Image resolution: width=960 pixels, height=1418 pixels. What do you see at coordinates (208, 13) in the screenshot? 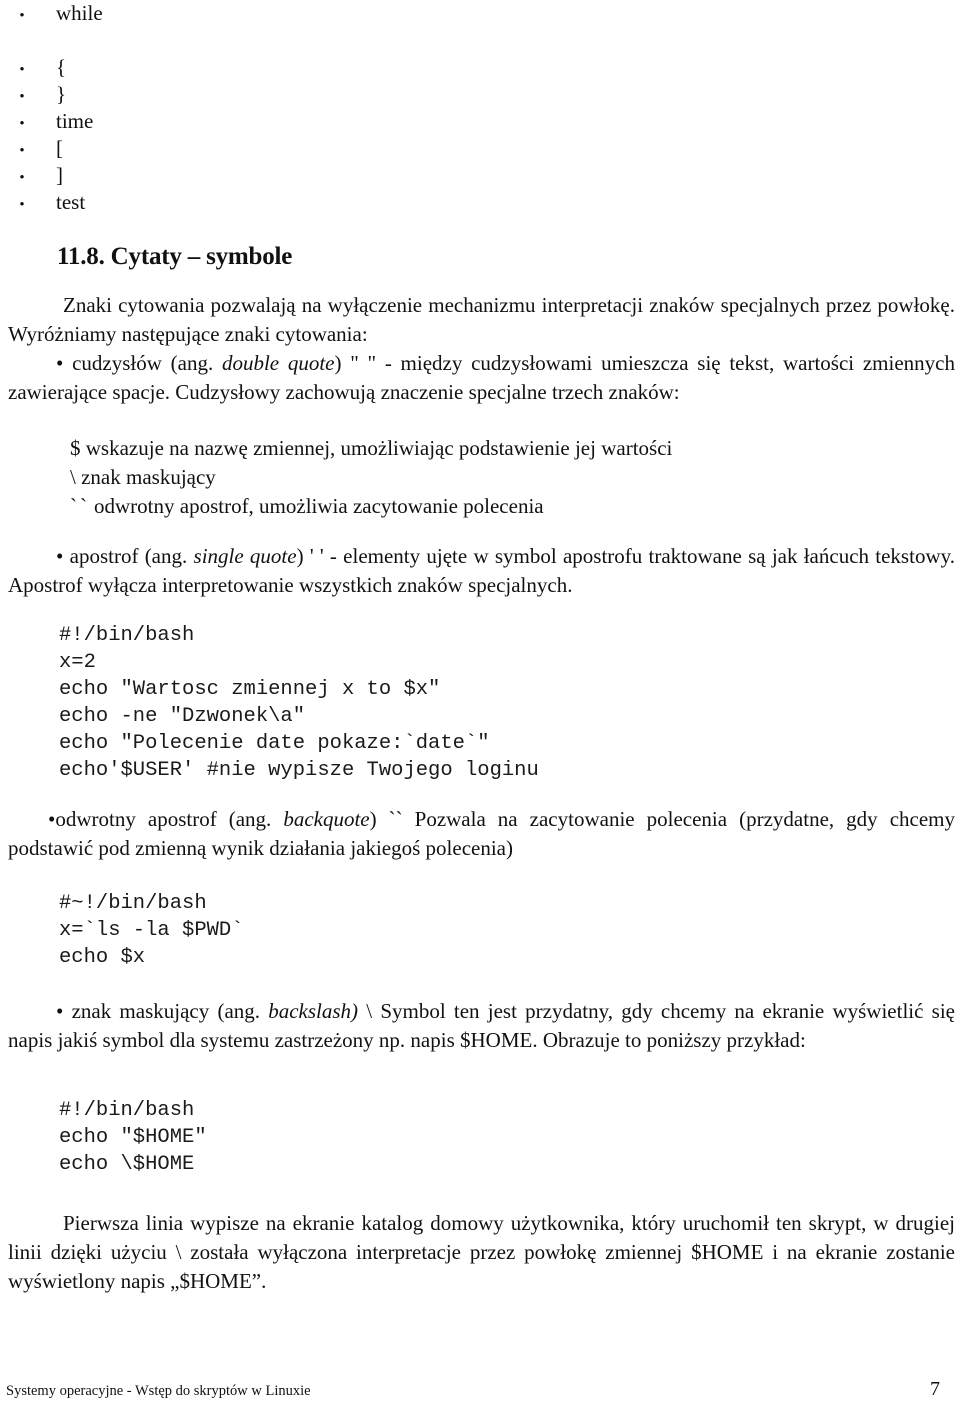
I see `list-item: • while` at bounding box center [208, 13].